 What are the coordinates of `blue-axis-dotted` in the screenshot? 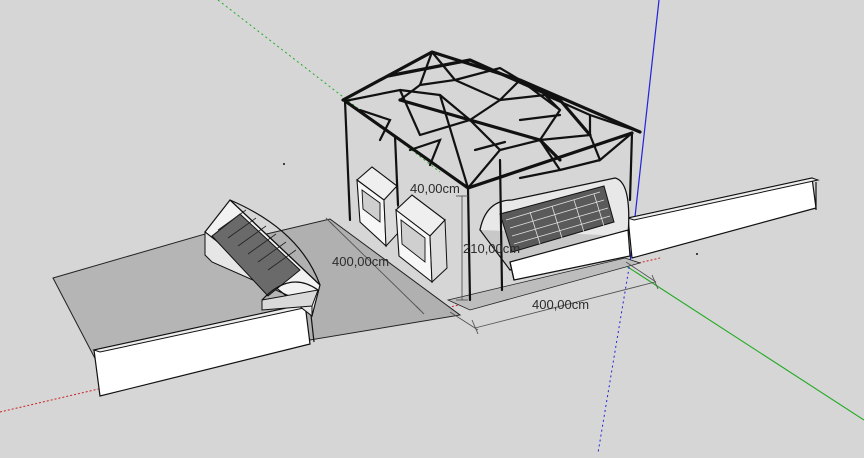 It's located at (614, 357).